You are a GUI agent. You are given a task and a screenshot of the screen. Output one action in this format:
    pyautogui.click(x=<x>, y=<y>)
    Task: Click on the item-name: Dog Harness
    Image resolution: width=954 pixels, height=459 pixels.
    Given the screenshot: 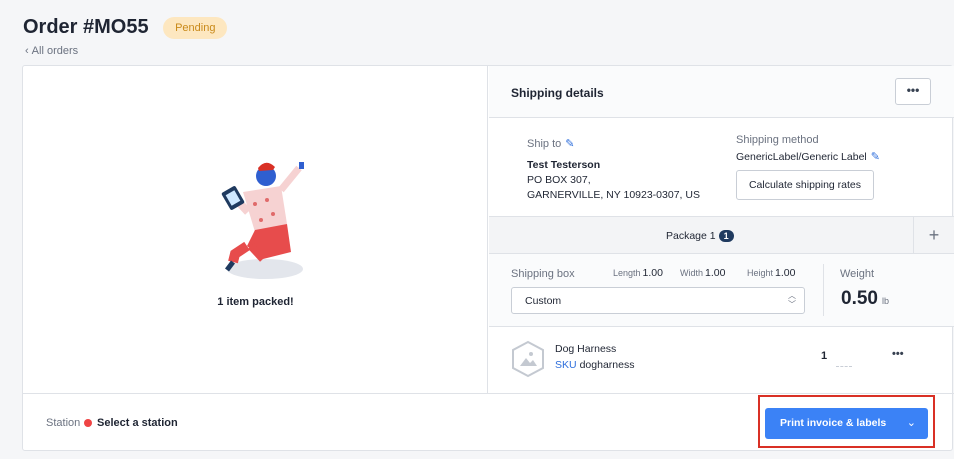 What is the action you would take?
    pyautogui.click(x=586, y=349)
    